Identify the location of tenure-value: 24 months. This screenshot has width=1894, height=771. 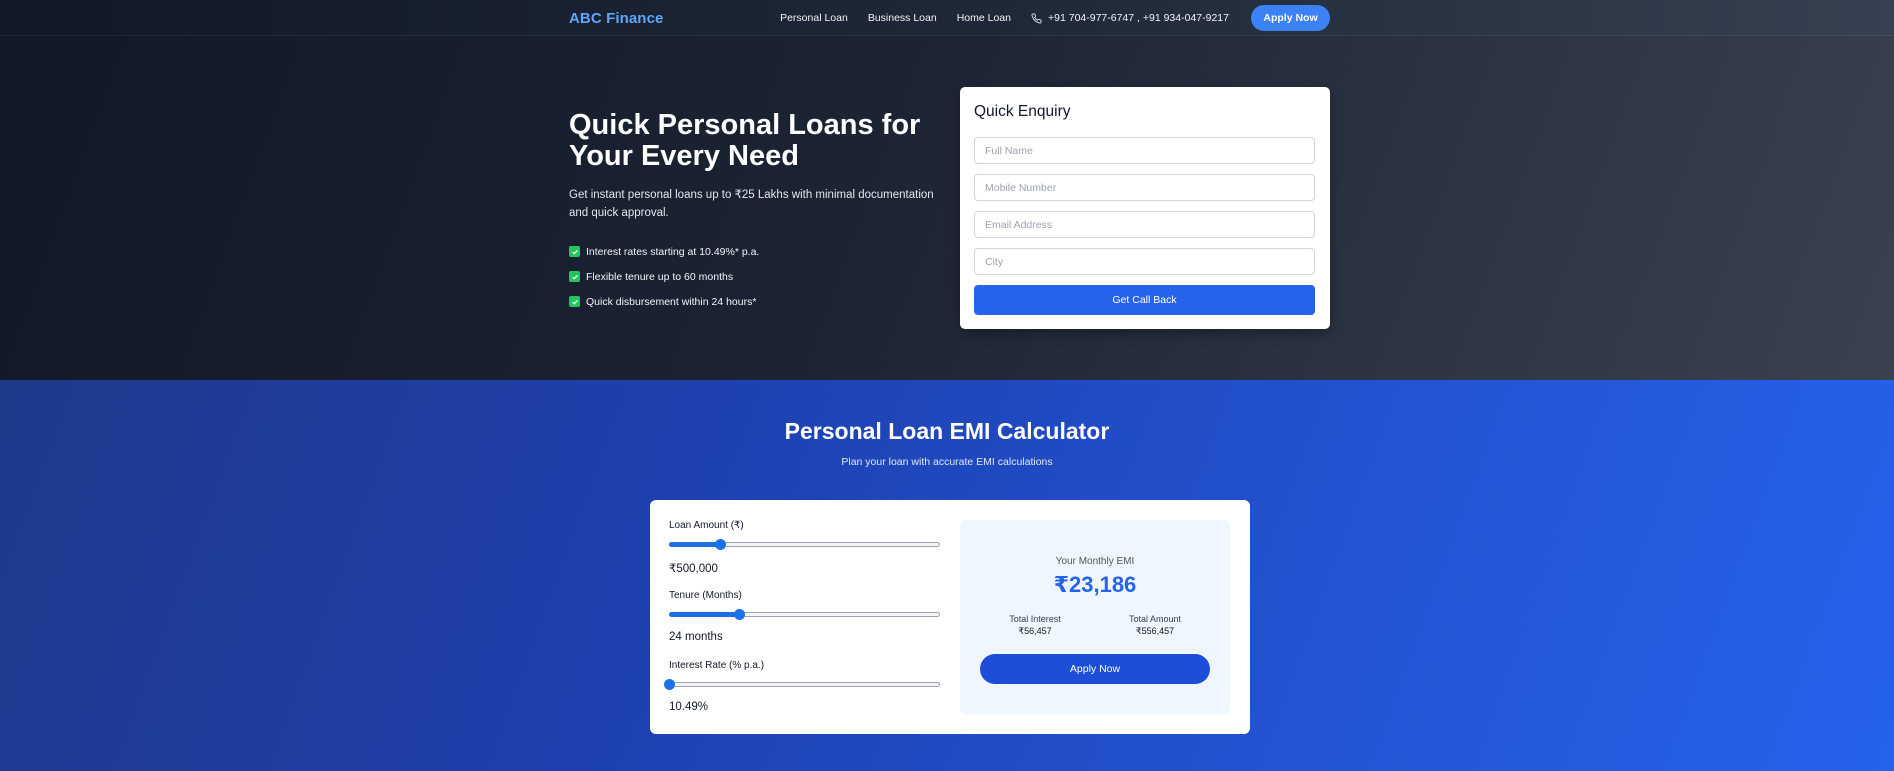
(696, 637).